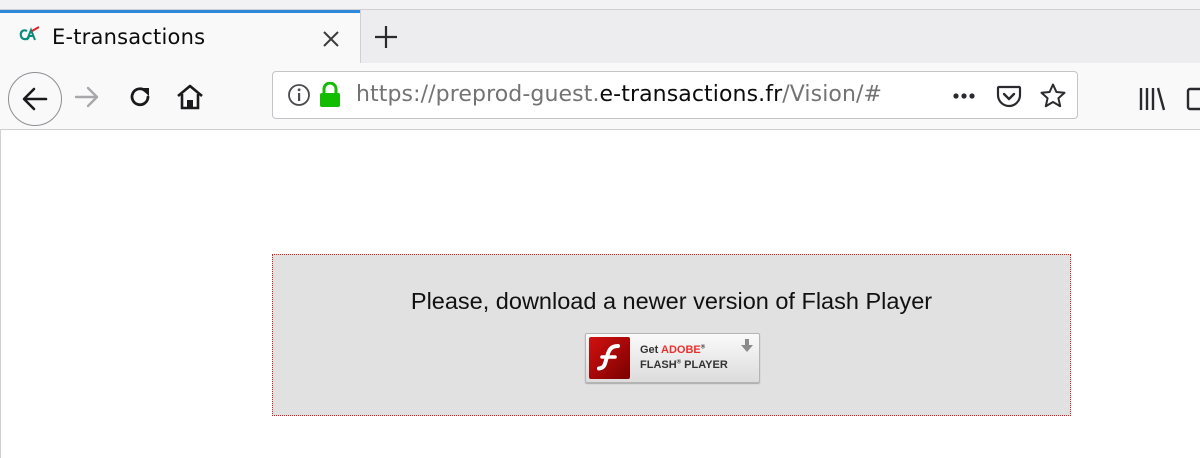 This screenshot has height=458, width=1200. I want to click on url-prefix: https://preprod-guest., so click(478, 94).